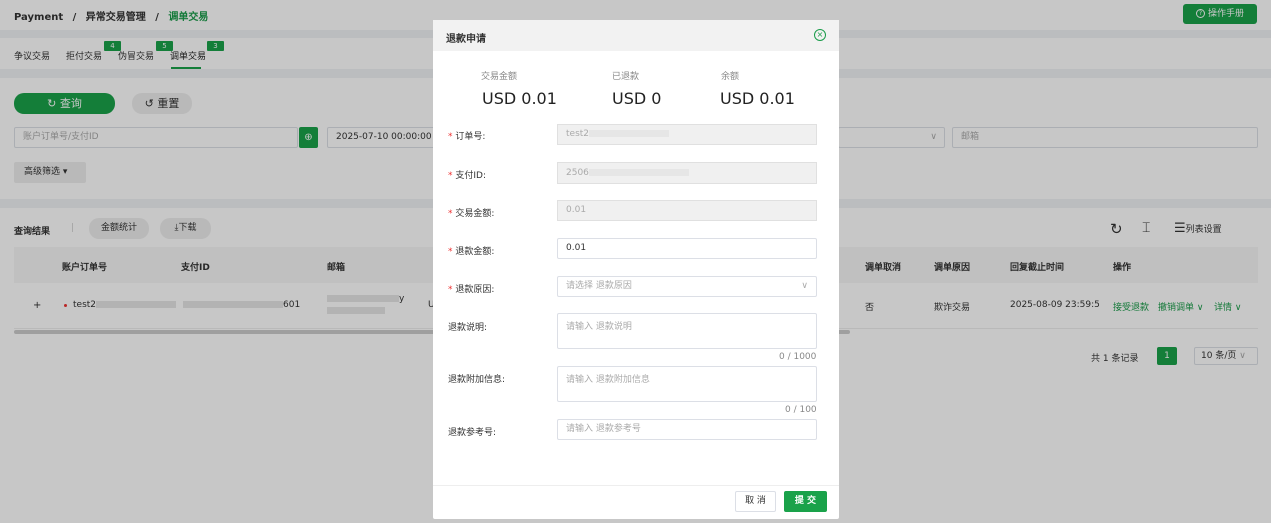  What do you see at coordinates (687, 429) in the screenshot?
I see `refund-ref-input: 请输入 退款参考号` at bounding box center [687, 429].